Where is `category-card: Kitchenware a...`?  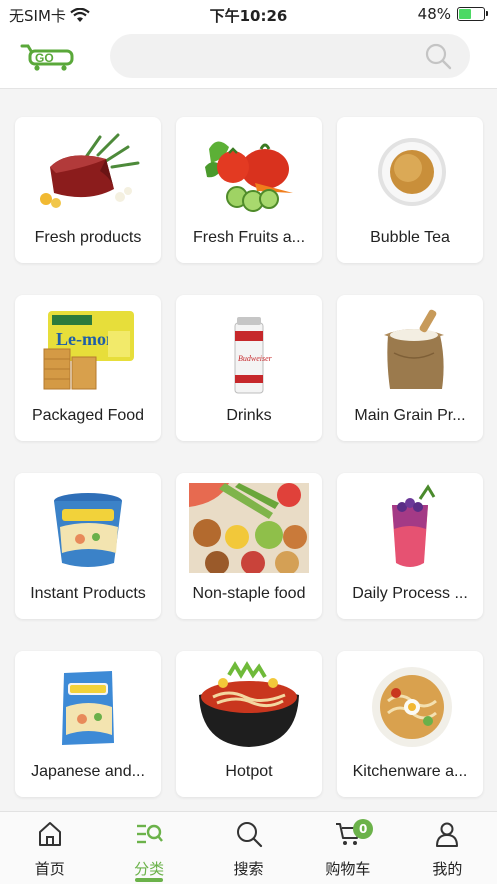
category-card: Kitchenware a... is located at coordinates (410, 724).